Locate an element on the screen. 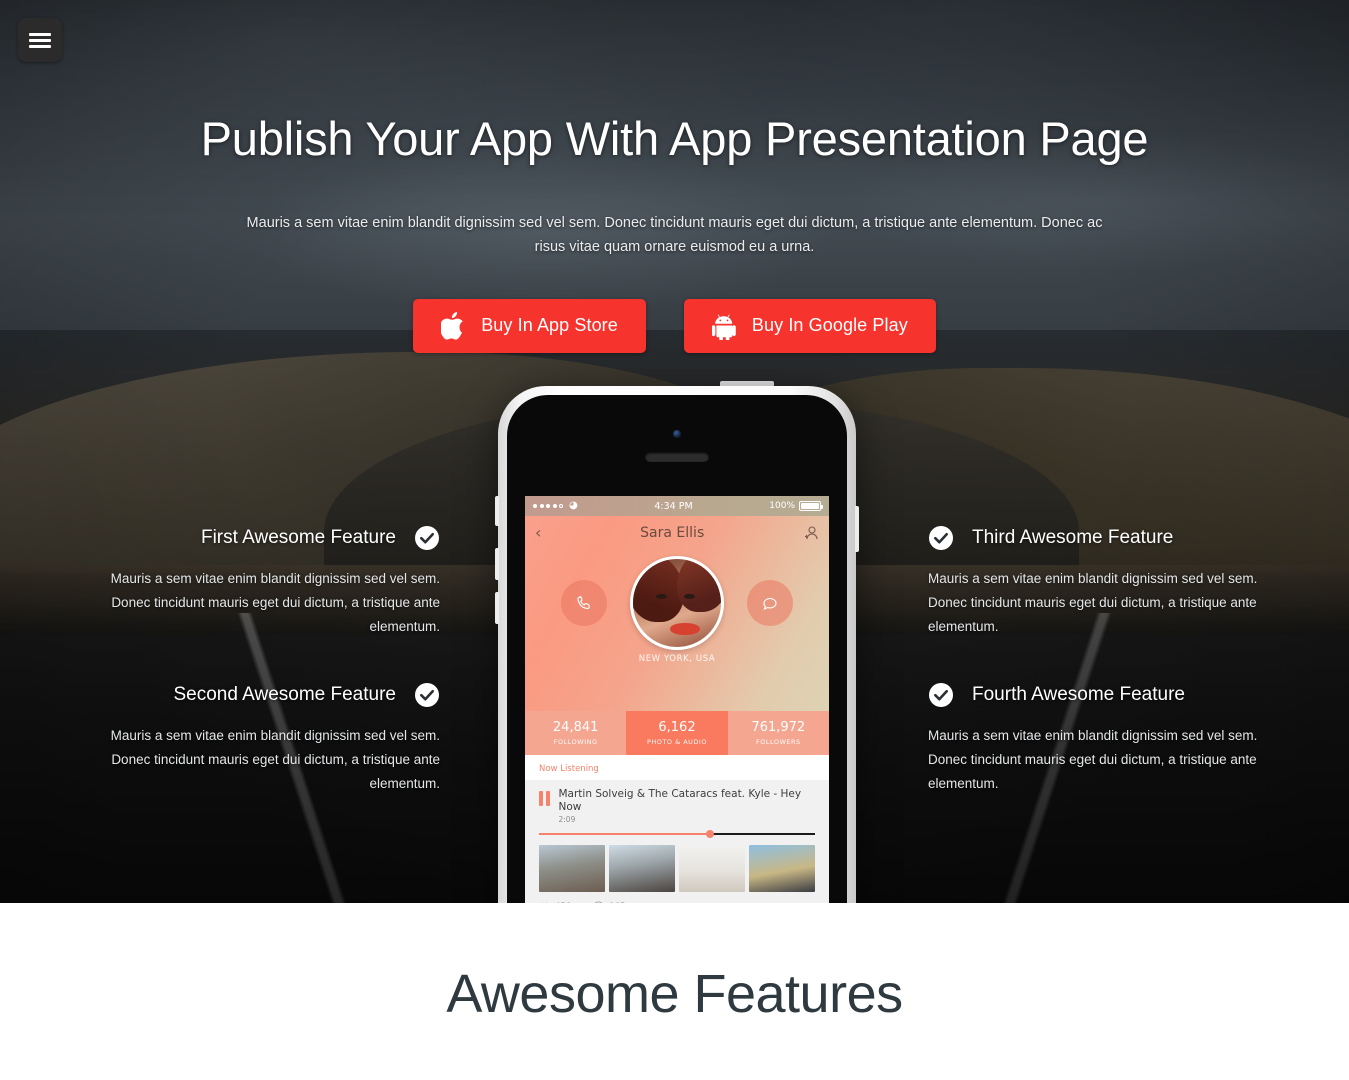 Image resolution: width=1349 pixels, height=1080 pixels. status-bar-time: 4:34 PM is located at coordinates (673, 506).